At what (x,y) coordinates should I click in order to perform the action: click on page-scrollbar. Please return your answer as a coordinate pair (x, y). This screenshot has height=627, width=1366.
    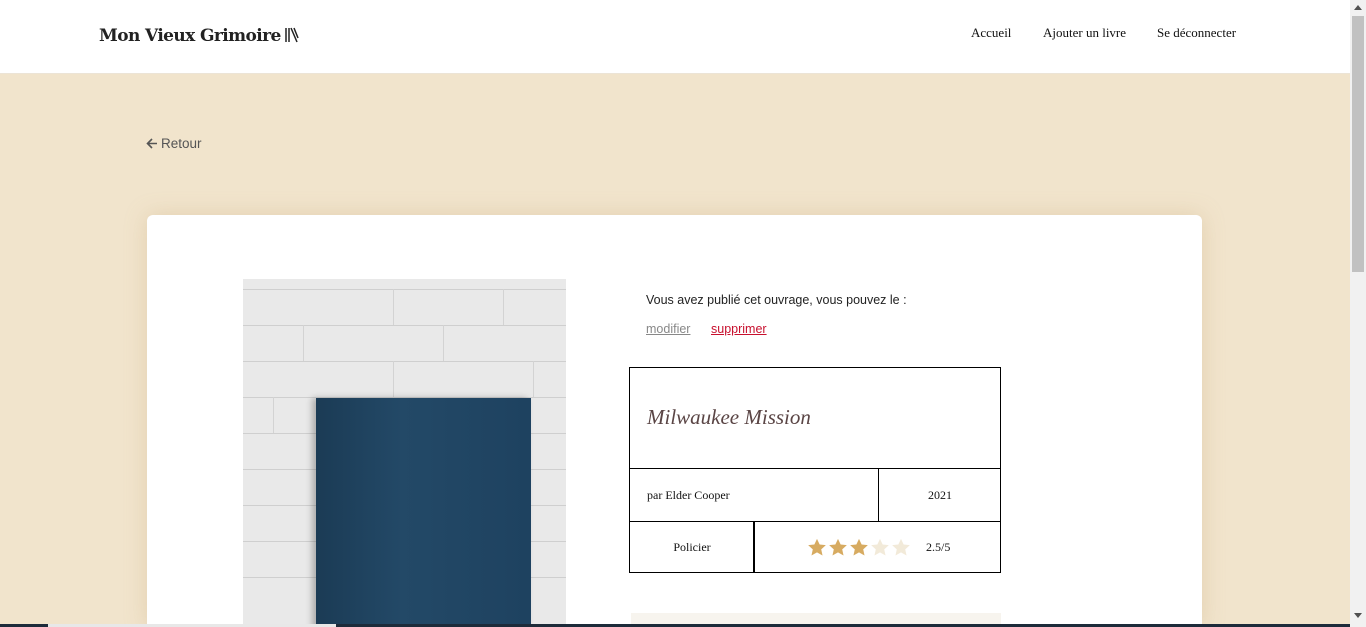
    Looking at the image, I should click on (1358, 313).